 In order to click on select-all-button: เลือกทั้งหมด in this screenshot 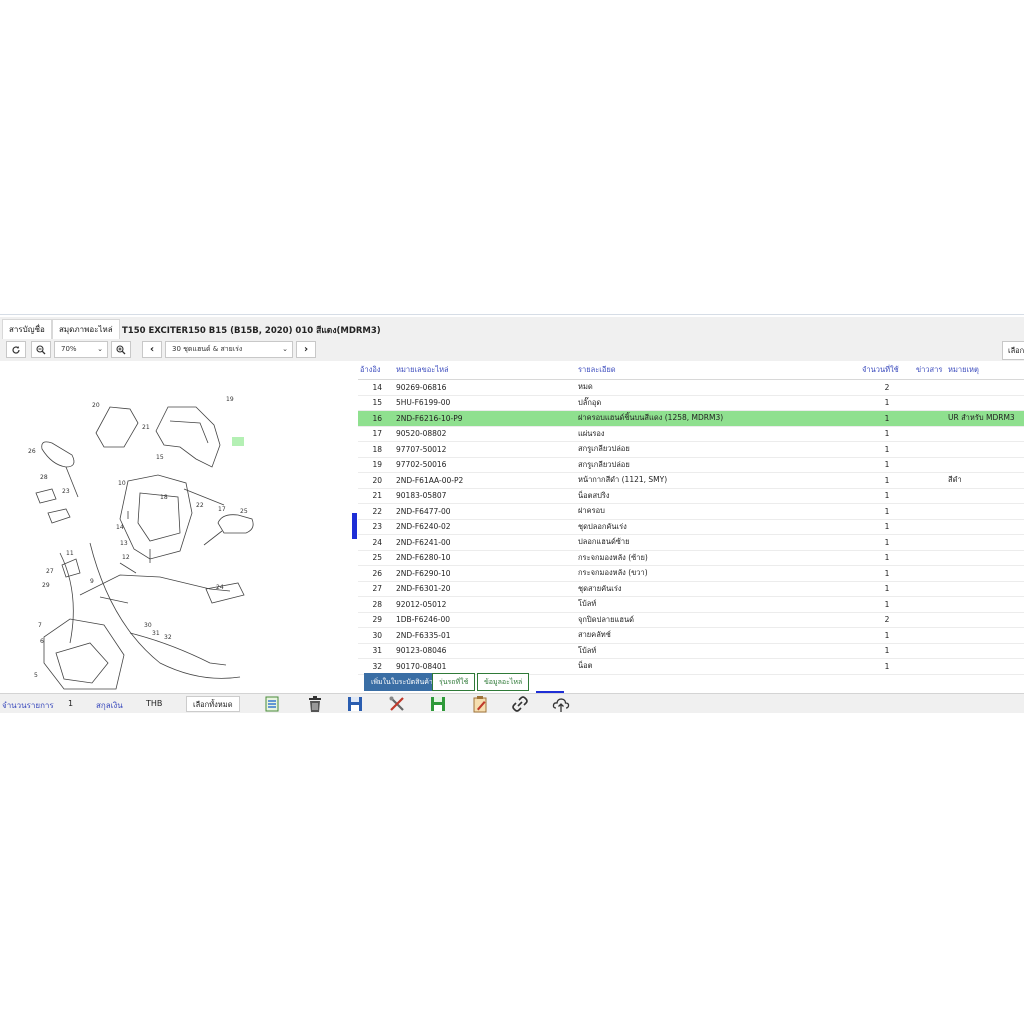, I will do `click(213, 704)`.